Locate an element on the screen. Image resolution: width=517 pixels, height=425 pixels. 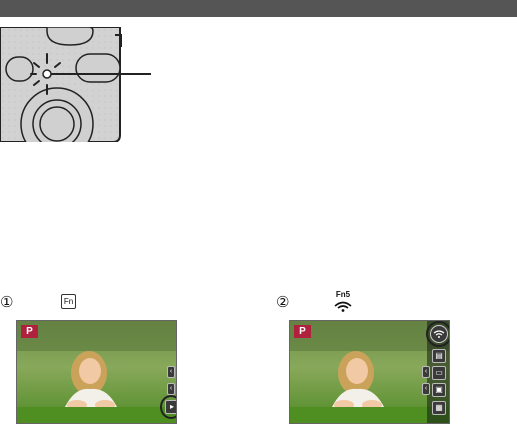
camera-illustration is located at coordinates (80, 84).